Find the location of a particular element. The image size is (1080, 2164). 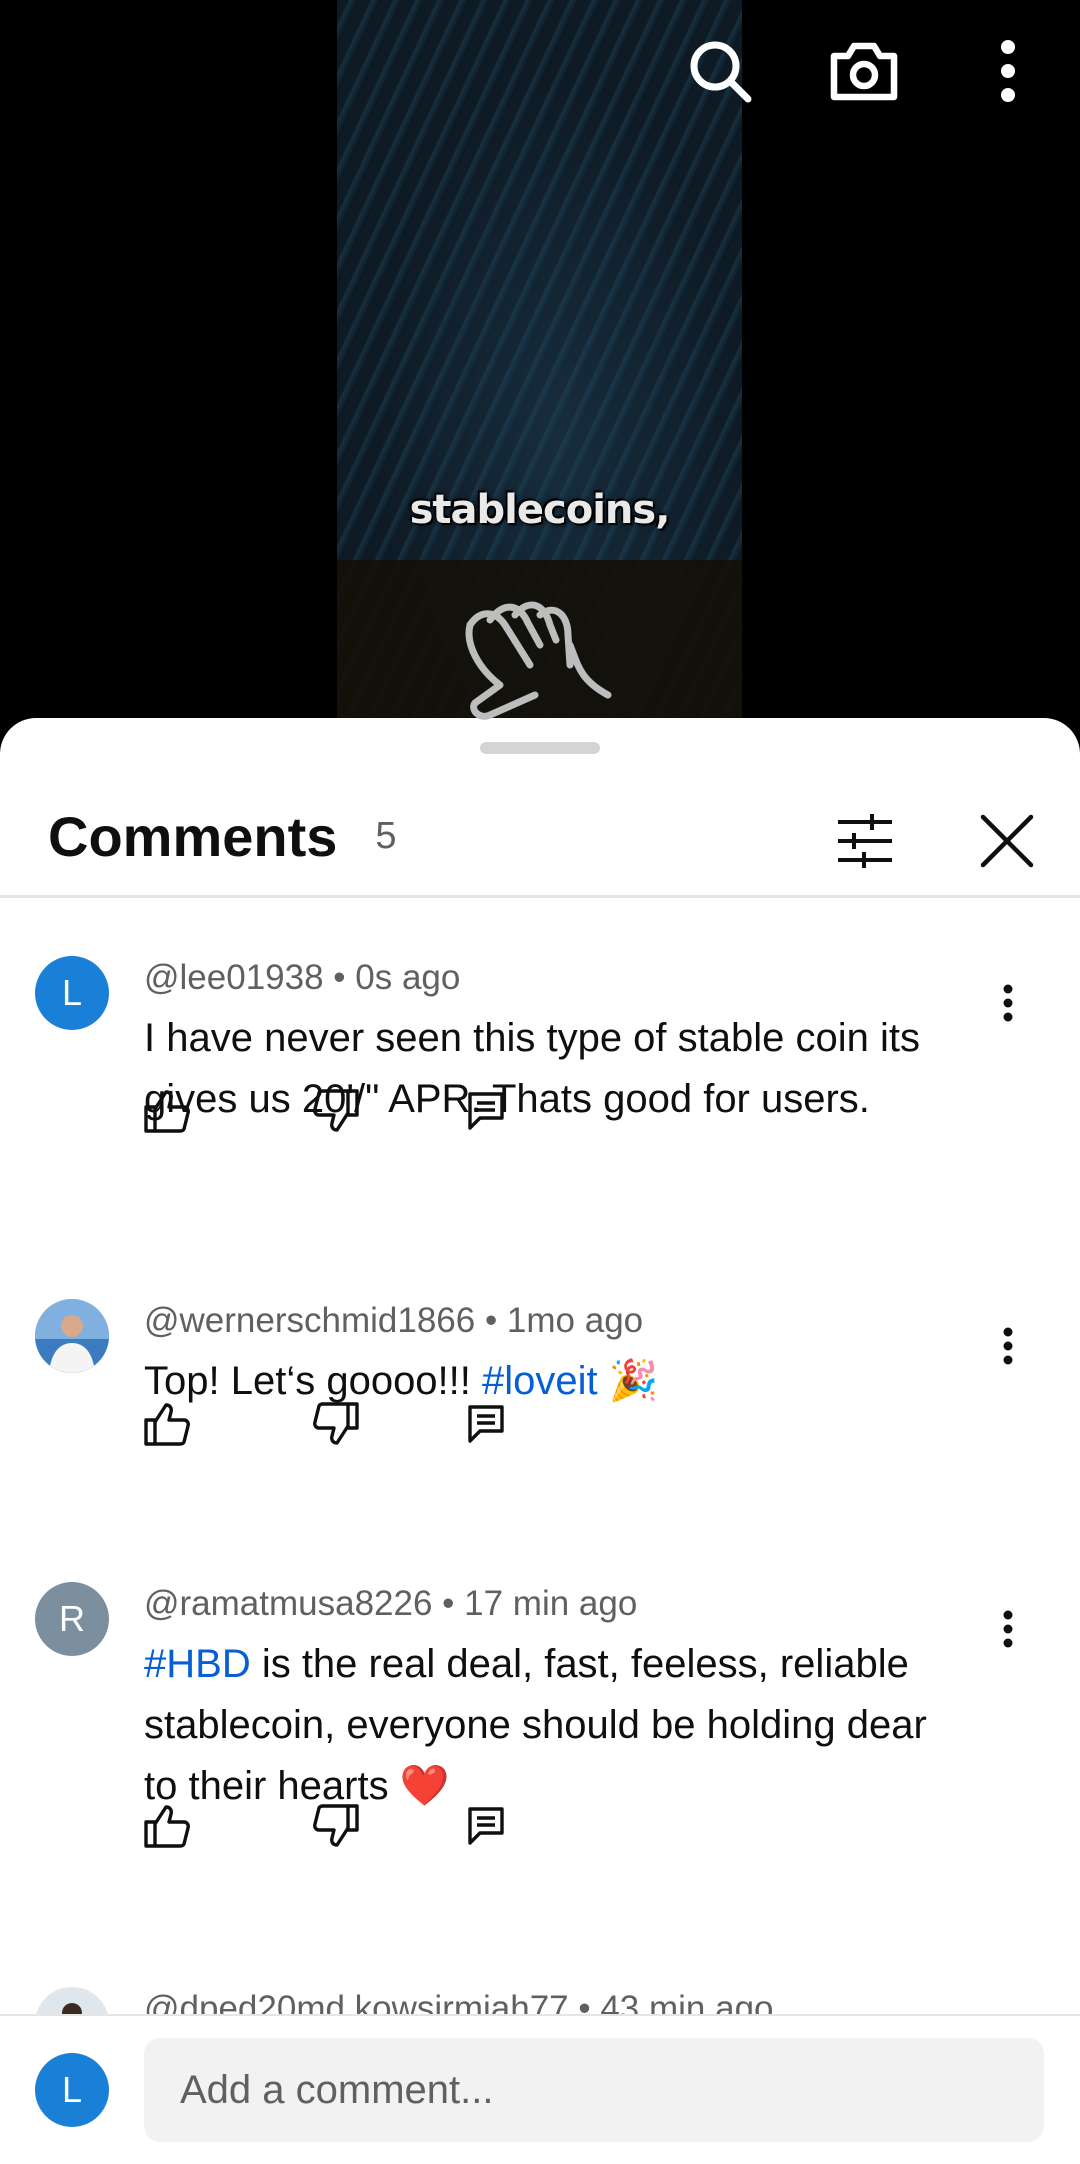

camera-icon is located at coordinates (864, 71).